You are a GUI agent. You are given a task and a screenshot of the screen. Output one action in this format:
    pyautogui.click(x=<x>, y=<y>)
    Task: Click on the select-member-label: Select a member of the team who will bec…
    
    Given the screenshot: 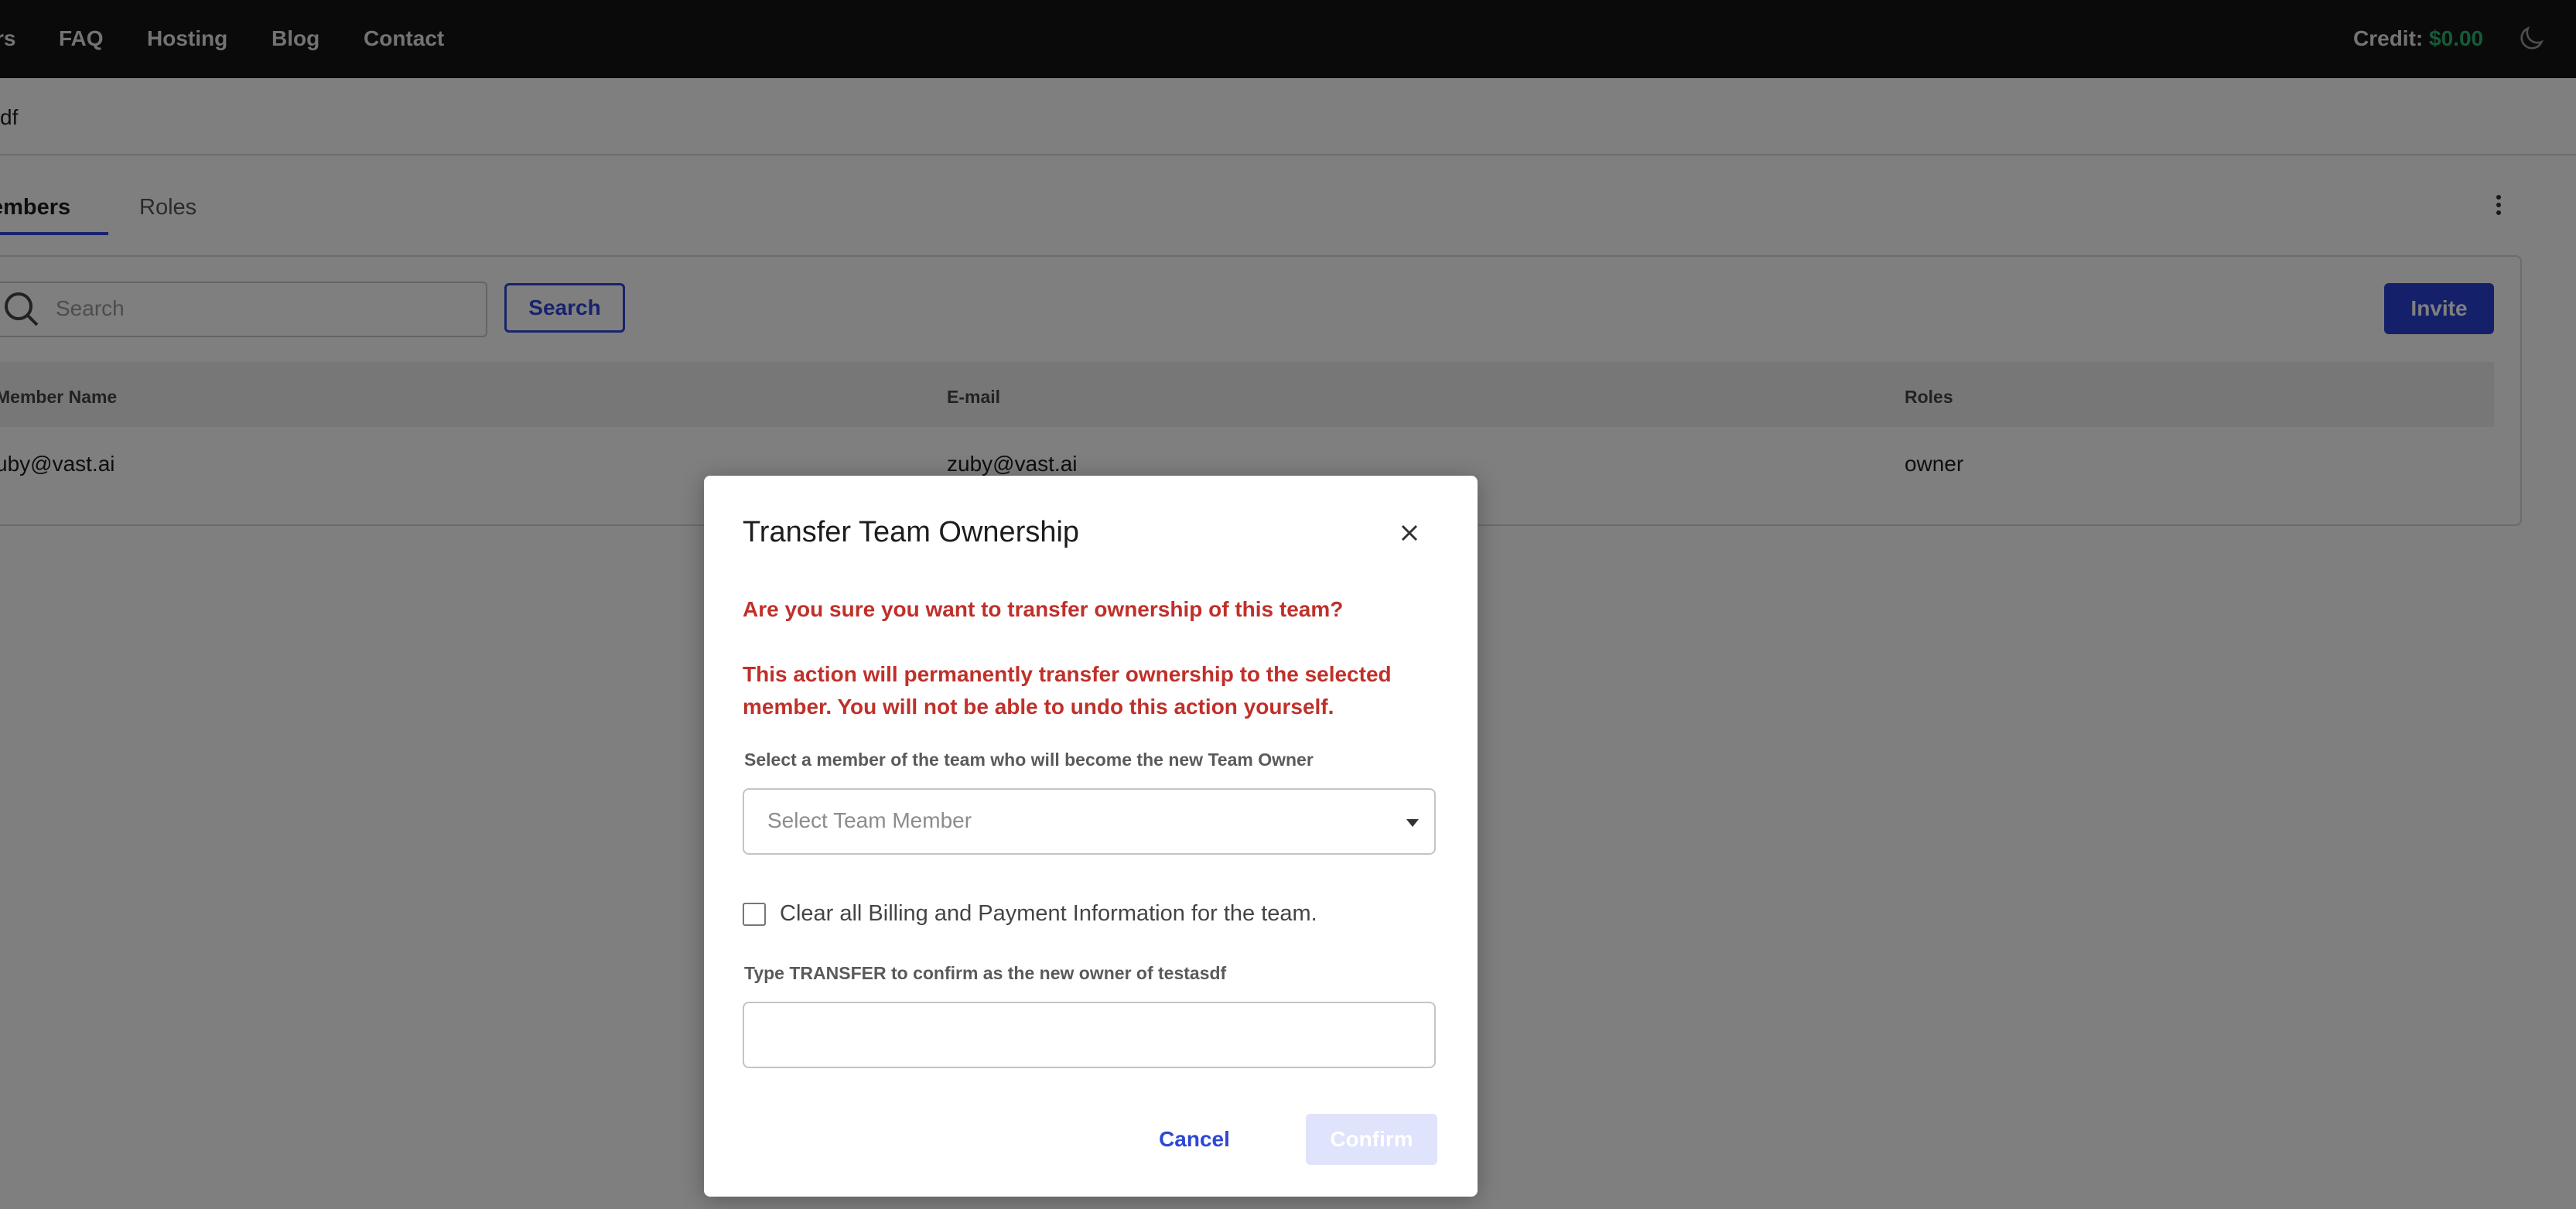 What is the action you would take?
    pyautogui.click(x=1029, y=760)
    